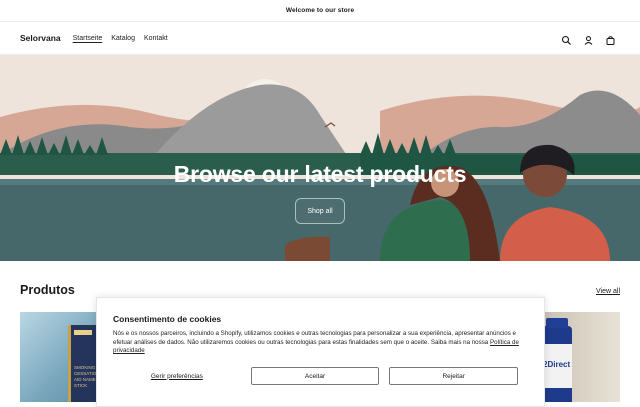 Image resolution: width=640 pixels, height=407 pixels. I want to click on nav-contact: Kontakt, so click(156, 38).